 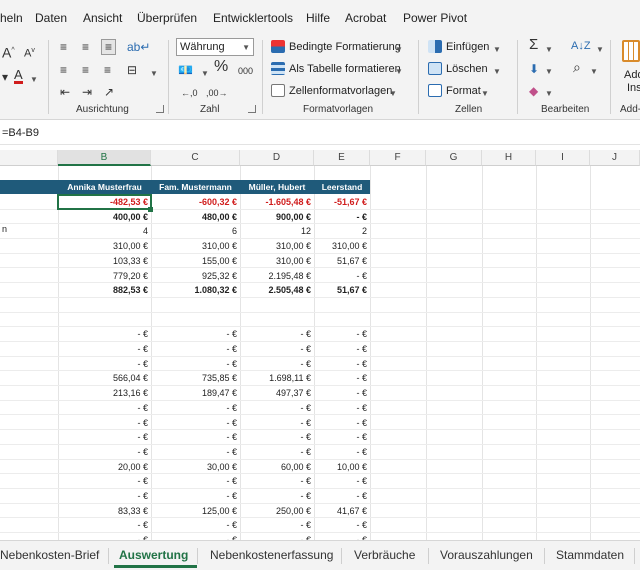 I want to click on column-header-e: E, so click(x=342, y=158).